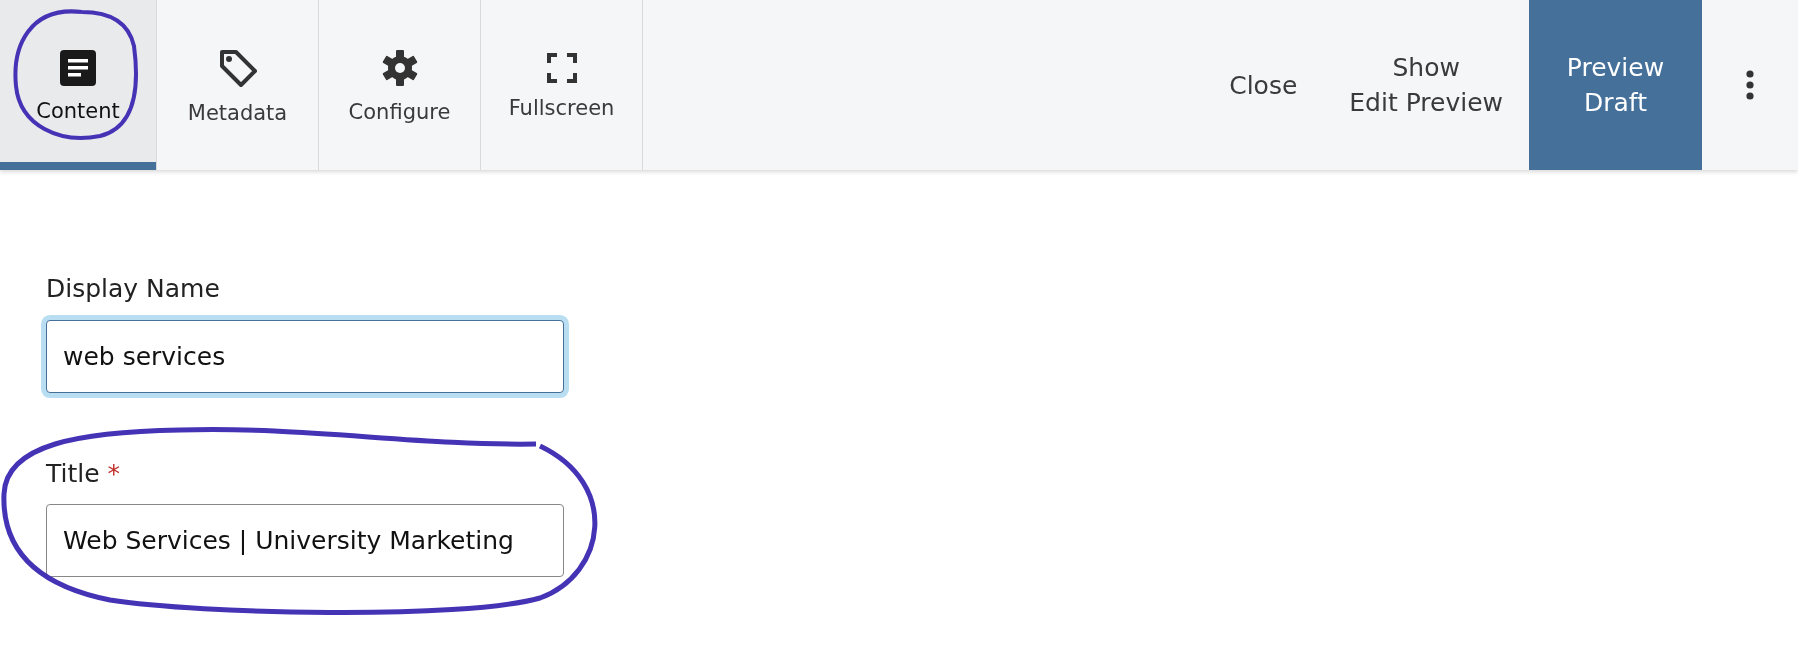 The height and width of the screenshot is (660, 1798). What do you see at coordinates (1263, 85) in the screenshot?
I see `toolbar-button: Close` at bounding box center [1263, 85].